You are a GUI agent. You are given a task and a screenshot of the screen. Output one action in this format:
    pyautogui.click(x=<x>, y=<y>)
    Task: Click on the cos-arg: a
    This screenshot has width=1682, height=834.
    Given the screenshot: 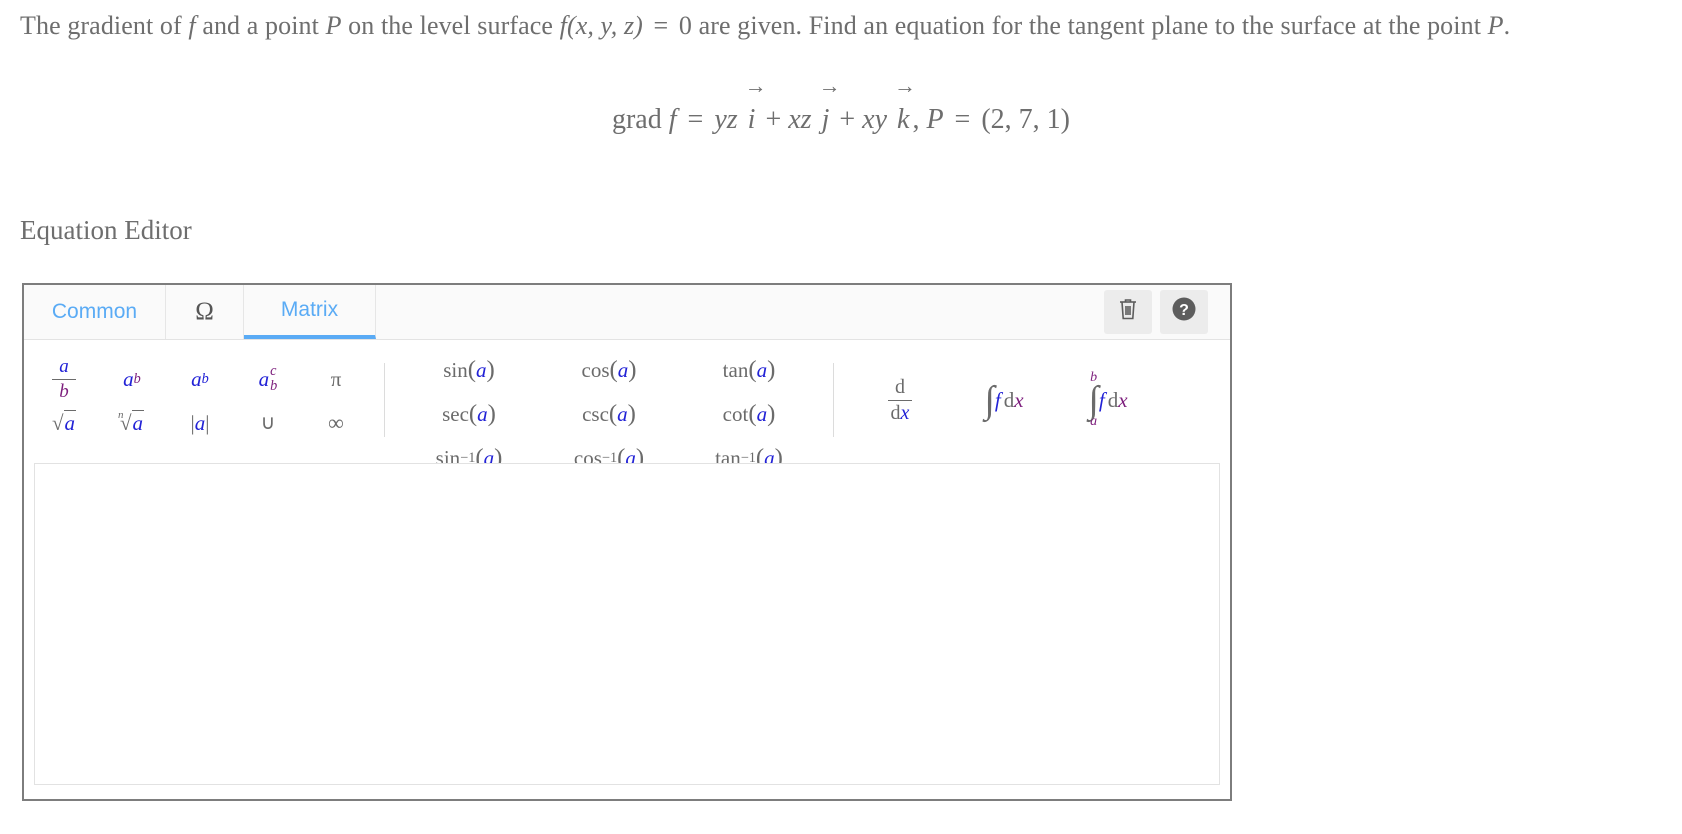 What is the action you would take?
    pyautogui.click(x=623, y=369)
    